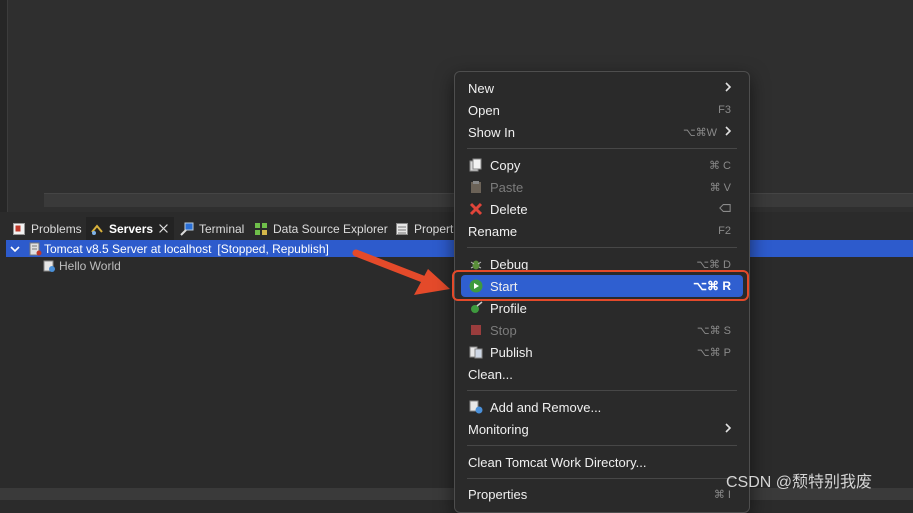  I want to click on tab-problems-label: Problems, so click(56, 228).